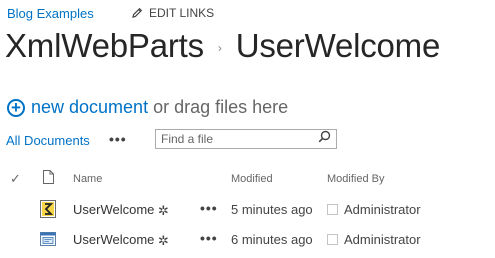  I want to click on webpart-file-icon, so click(48, 241).